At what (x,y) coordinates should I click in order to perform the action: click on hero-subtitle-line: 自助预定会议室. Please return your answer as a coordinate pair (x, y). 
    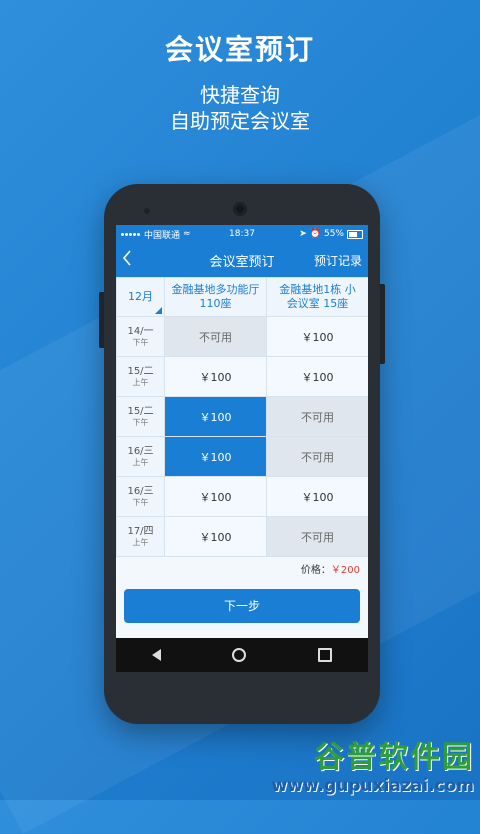
    Looking at the image, I should click on (240, 121).